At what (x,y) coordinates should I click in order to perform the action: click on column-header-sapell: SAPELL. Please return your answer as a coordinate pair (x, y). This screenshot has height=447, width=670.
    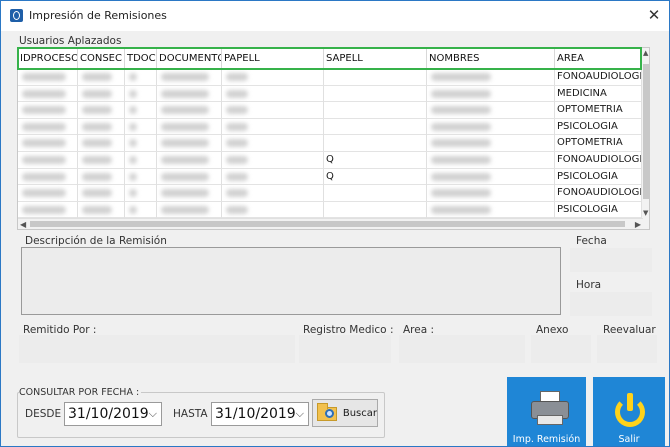
    Looking at the image, I should click on (375, 58).